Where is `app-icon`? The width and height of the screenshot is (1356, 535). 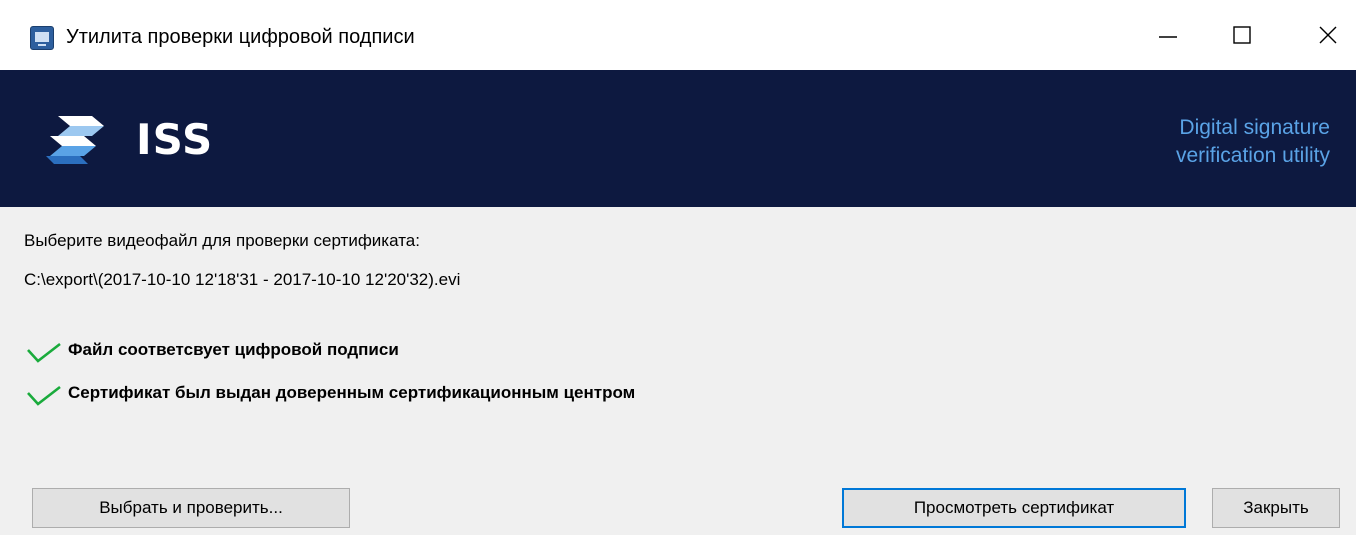 app-icon is located at coordinates (42, 38).